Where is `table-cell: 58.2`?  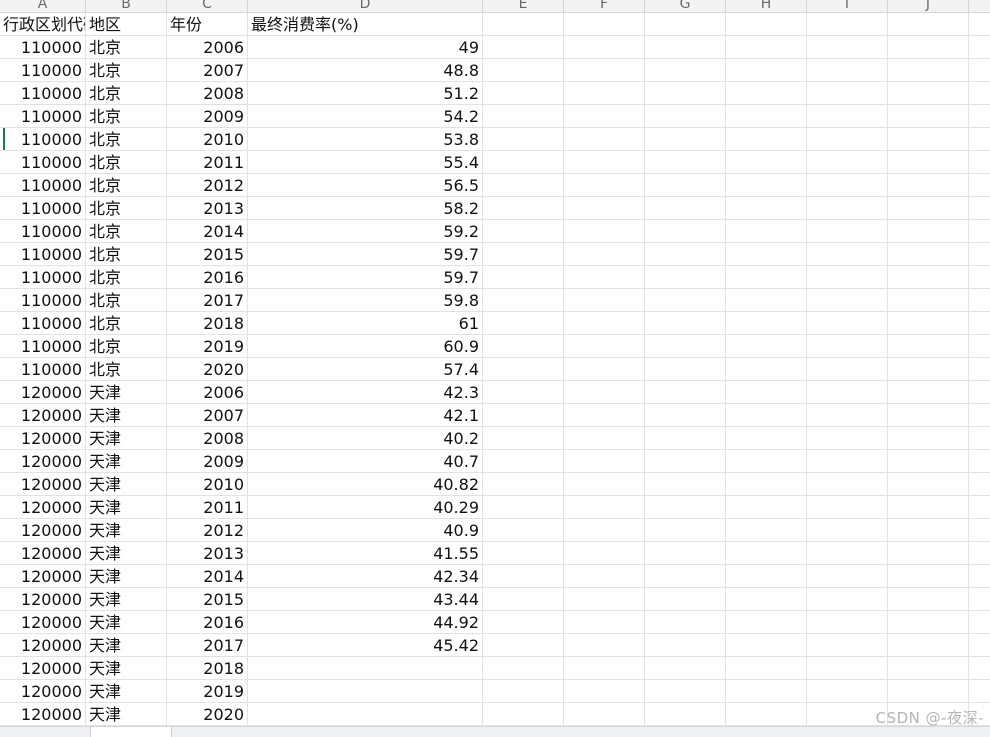
table-cell: 58.2 is located at coordinates (365, 208).